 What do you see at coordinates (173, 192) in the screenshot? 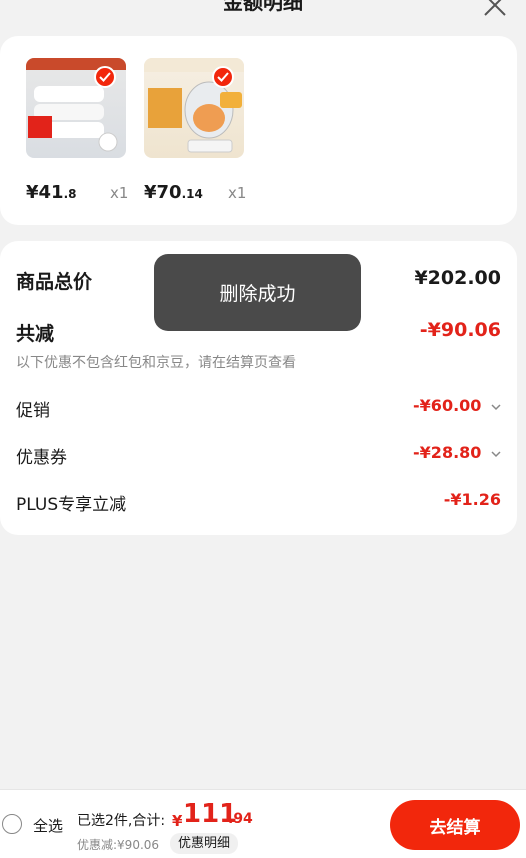
I see `product-price-2: ¥70.14` at bounding box center [173, 192].